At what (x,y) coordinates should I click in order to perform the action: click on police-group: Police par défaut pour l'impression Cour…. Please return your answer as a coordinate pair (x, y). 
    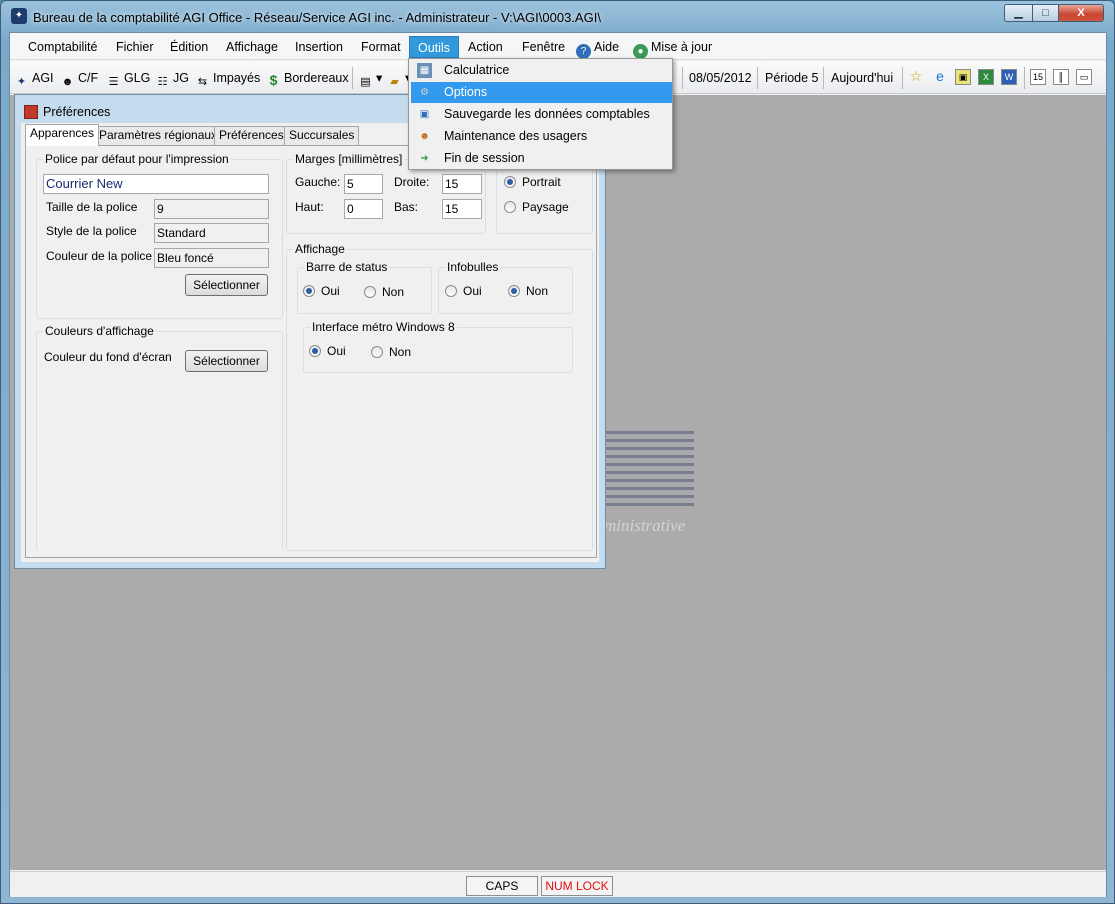
    Looking at the image, I should click on (159, 235).